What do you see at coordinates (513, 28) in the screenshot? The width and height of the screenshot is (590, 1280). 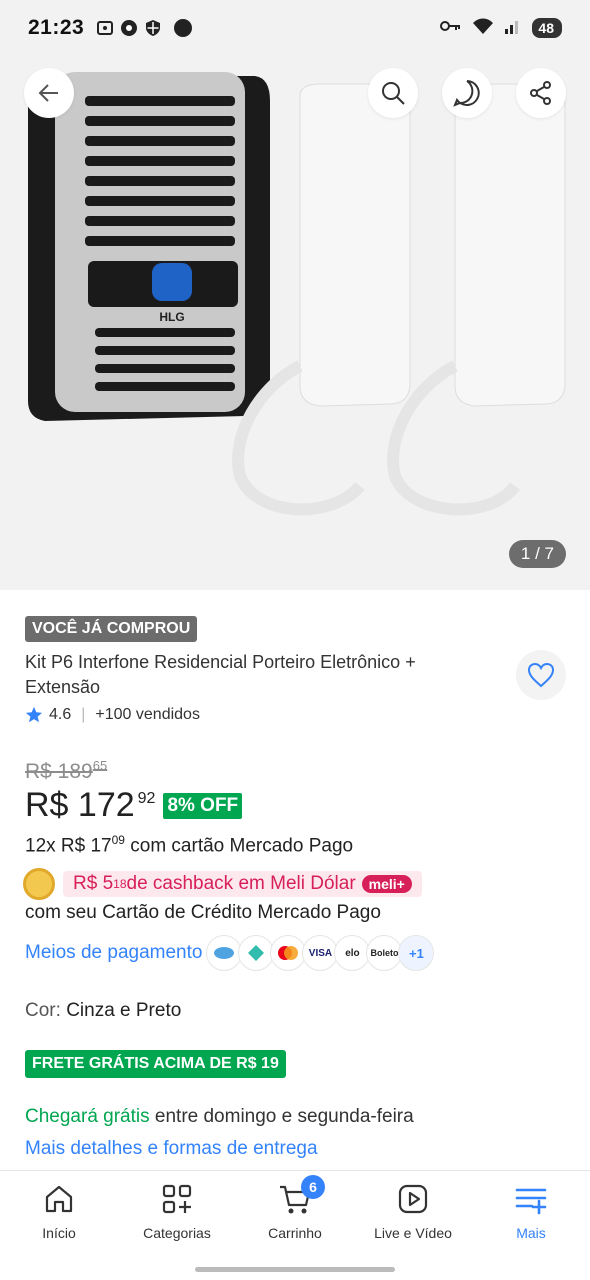 I see `signal-icon` at bounding box center [513, 28].